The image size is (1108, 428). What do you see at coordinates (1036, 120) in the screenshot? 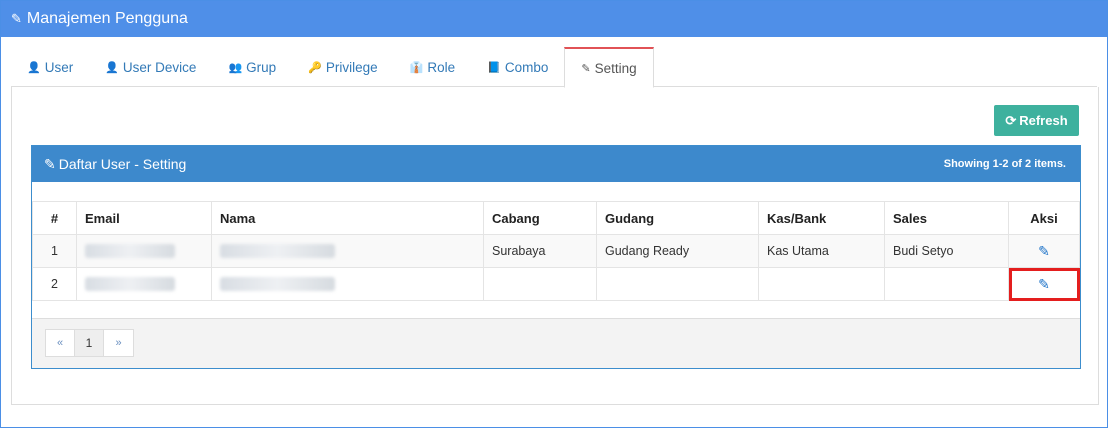
I see `refresh-button: ⟳ Refresh` at bounding box center [1036, 120].